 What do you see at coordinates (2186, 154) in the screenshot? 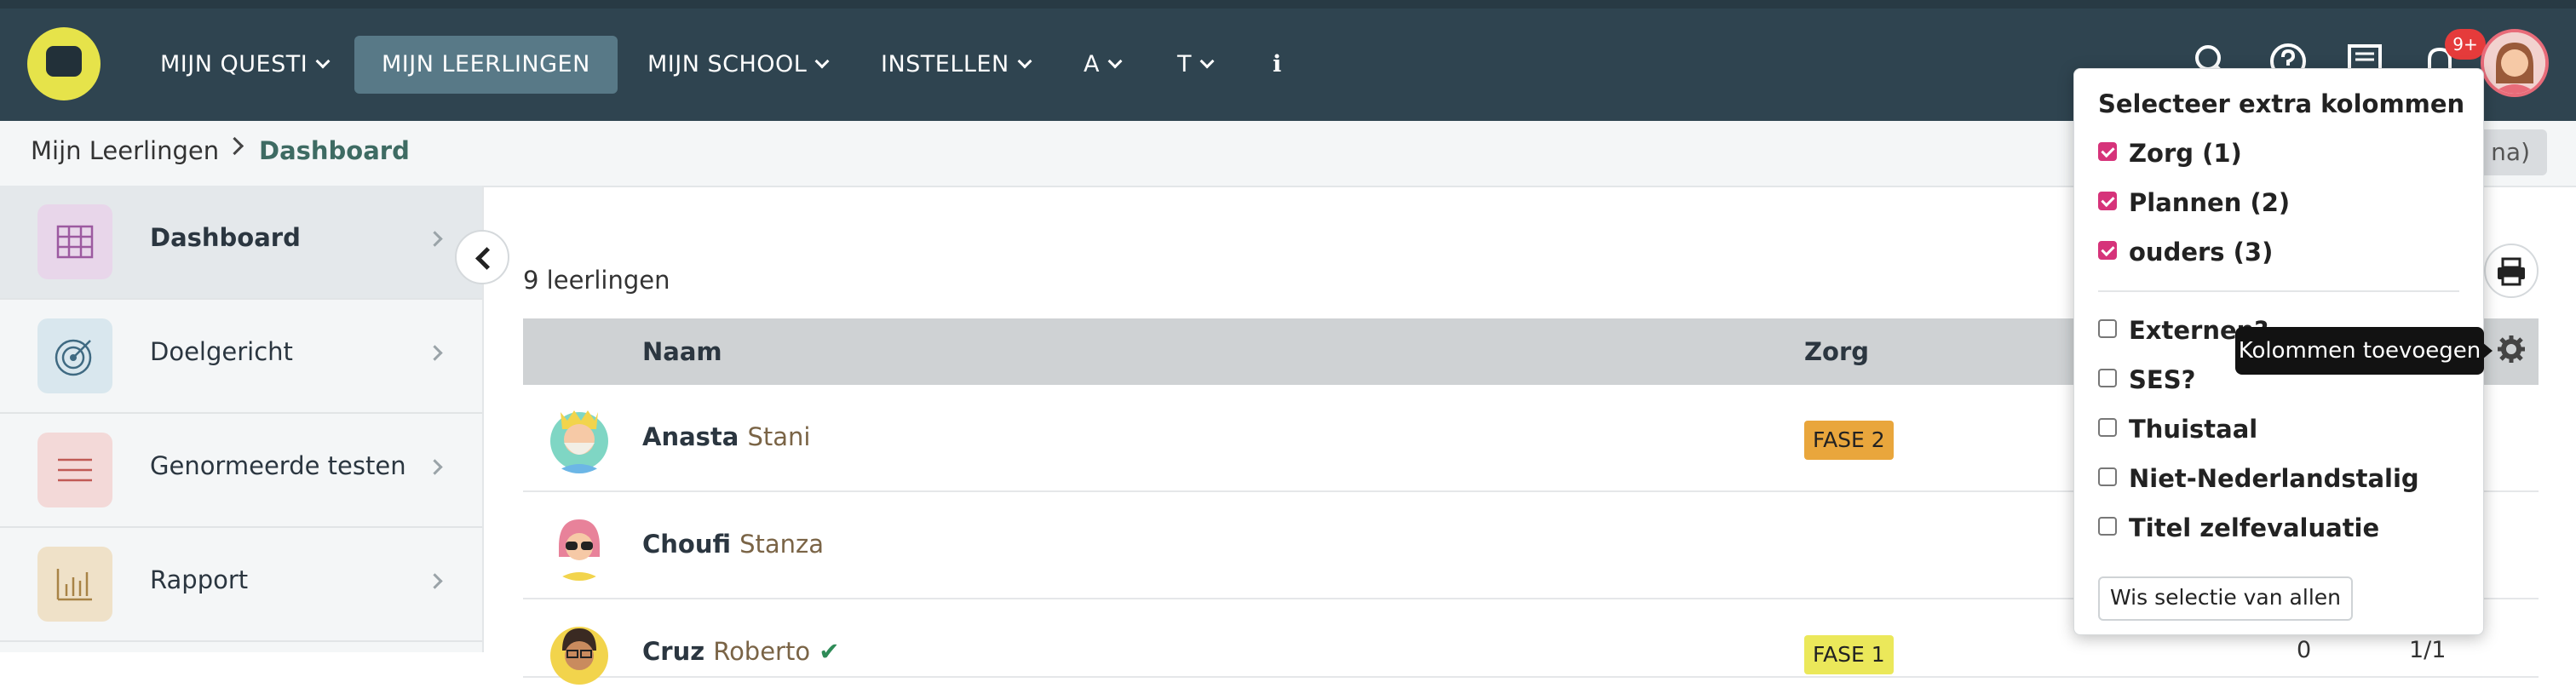
I see `column-option-label: Zorg (1)` at bounding box center [2186, 154].